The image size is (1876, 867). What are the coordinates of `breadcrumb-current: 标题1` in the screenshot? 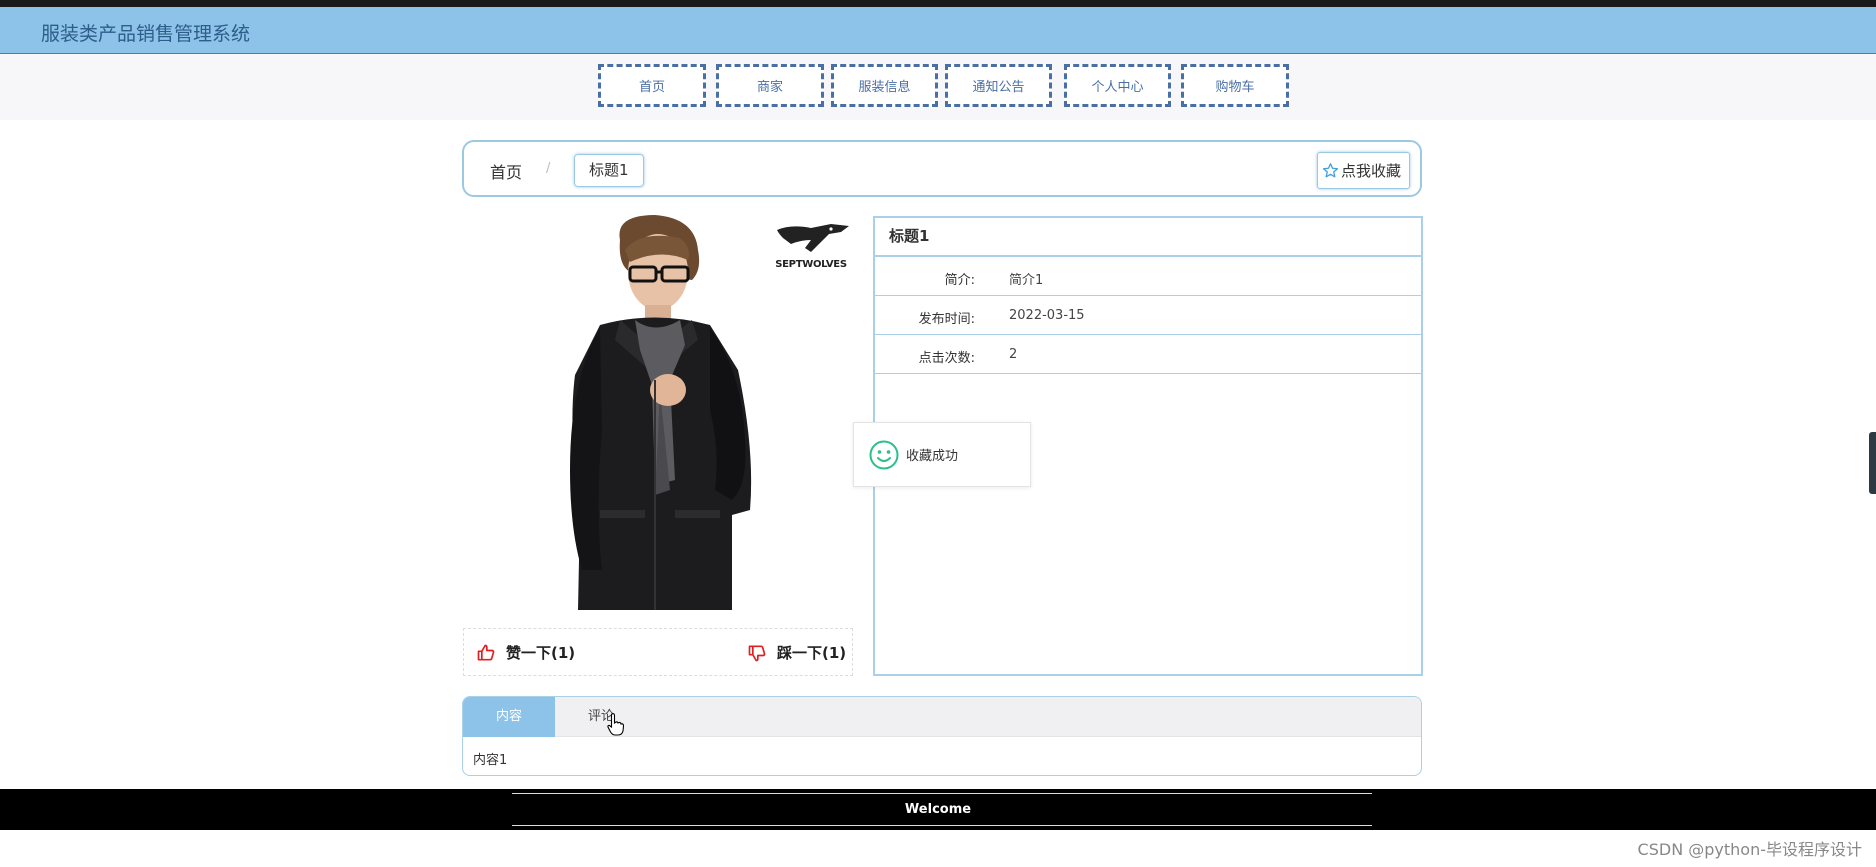 It's located at (609, 170).